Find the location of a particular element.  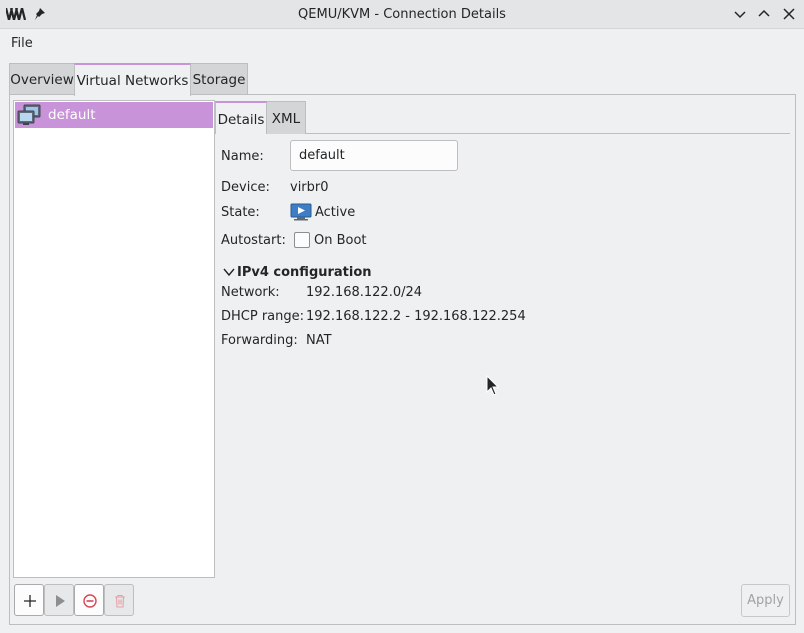

close-icon is located at coordinates (789, 14).